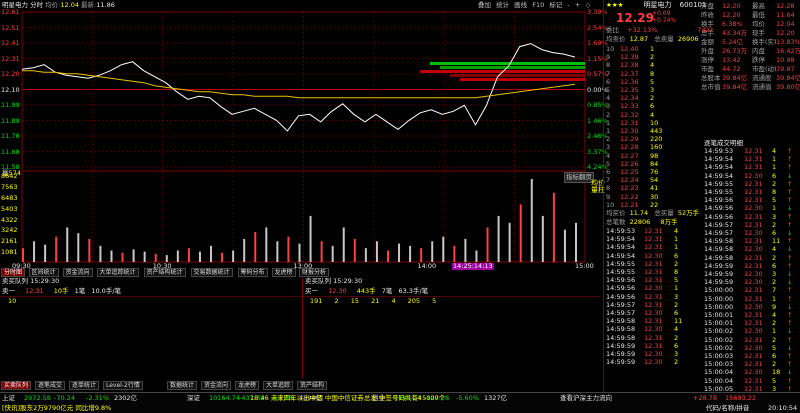 This screenshot has width=800, height=413. I want to click on tab-5: 交易数据统计, so click(211, 272).